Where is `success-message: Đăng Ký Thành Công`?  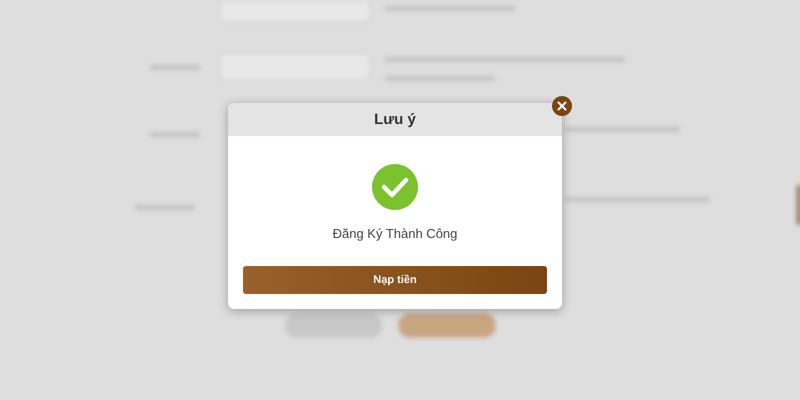
success-message: Đăng Ký Thành Công is located at coordinates (395, 233).